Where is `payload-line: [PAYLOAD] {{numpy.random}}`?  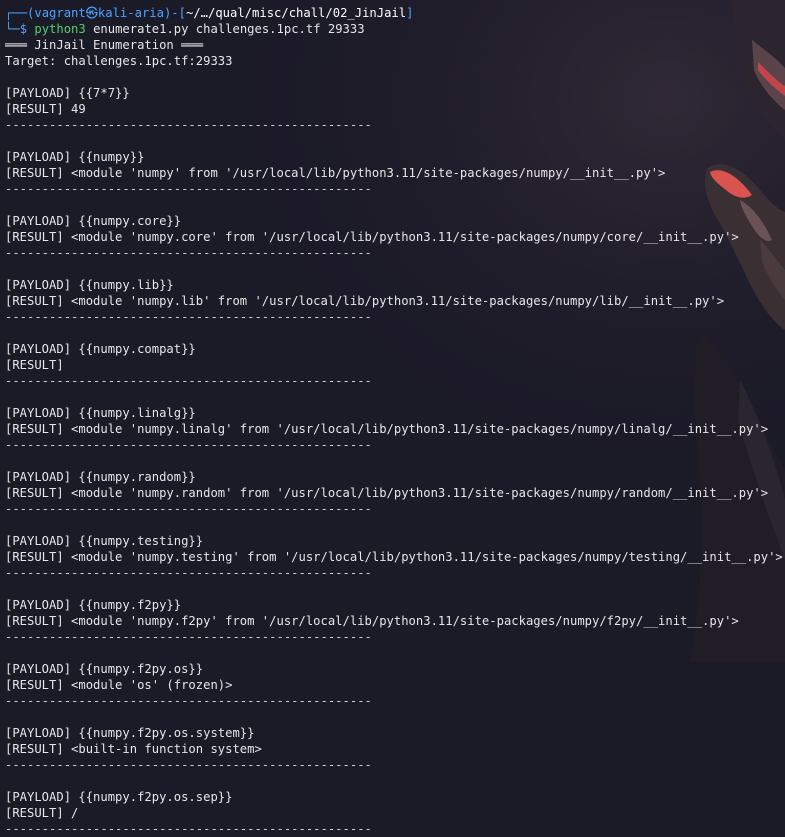 payload-line: [PAYLOAD] {{numpy.random}} is located at coordinates (100, 477).